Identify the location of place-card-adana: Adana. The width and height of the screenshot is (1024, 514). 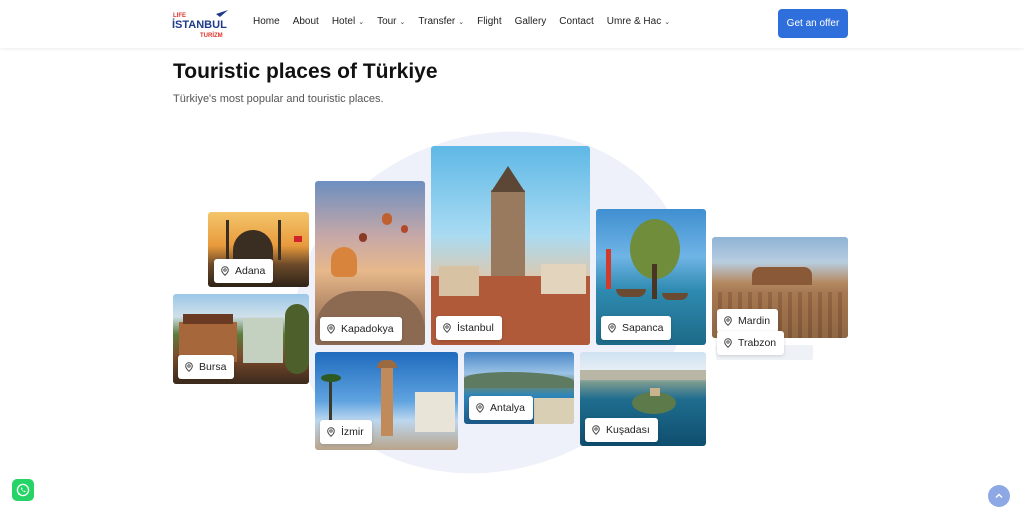
(258, 249).